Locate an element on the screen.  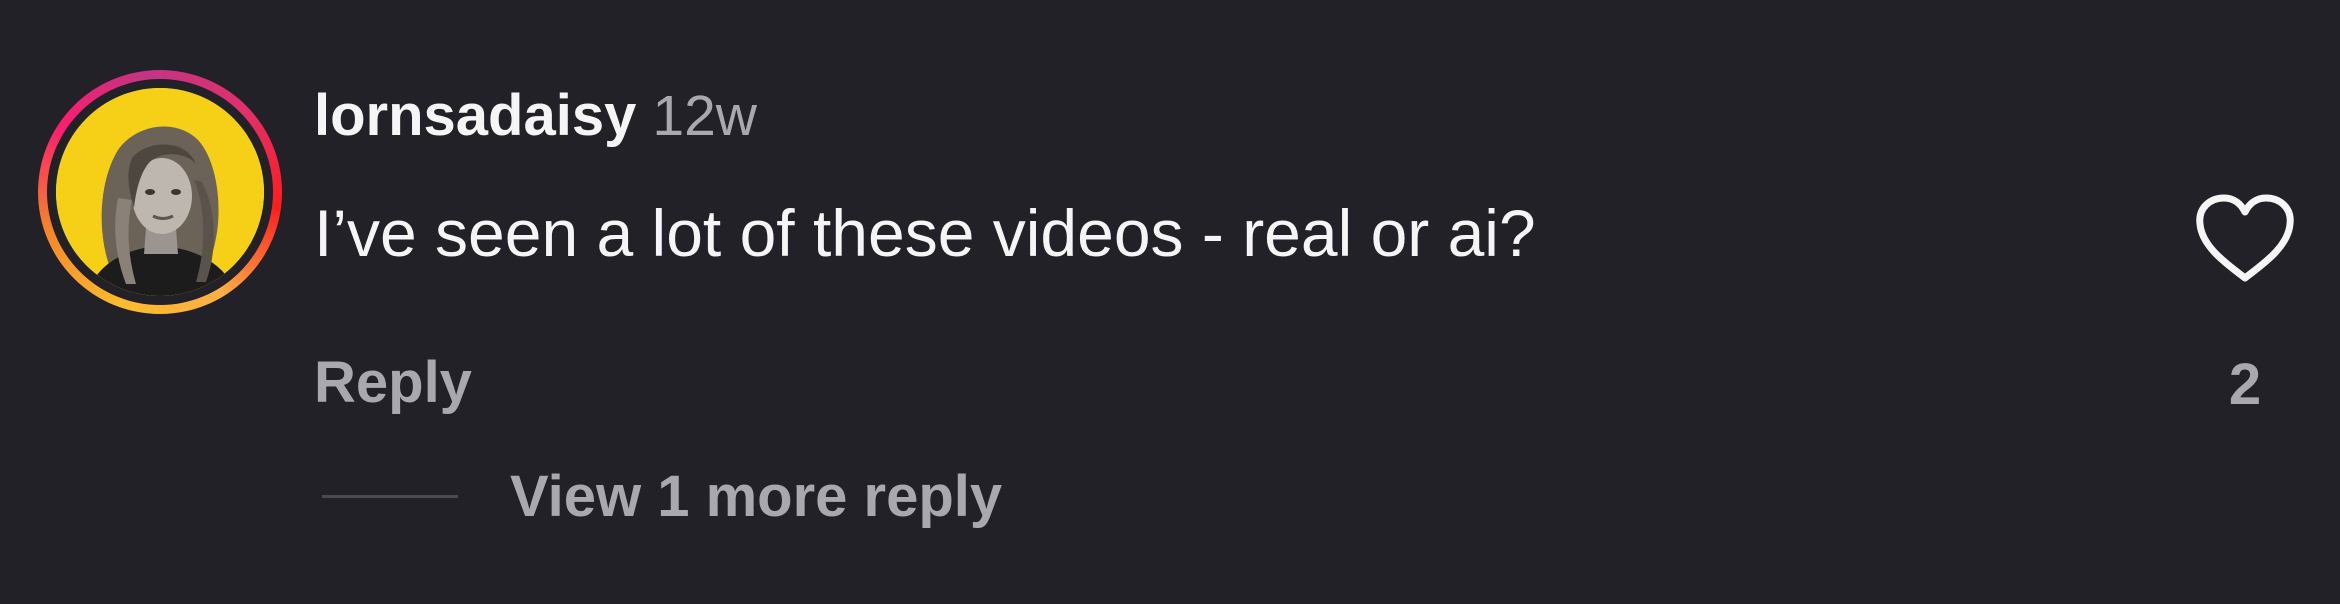
avatar-image is located at coordinates (160, 192).